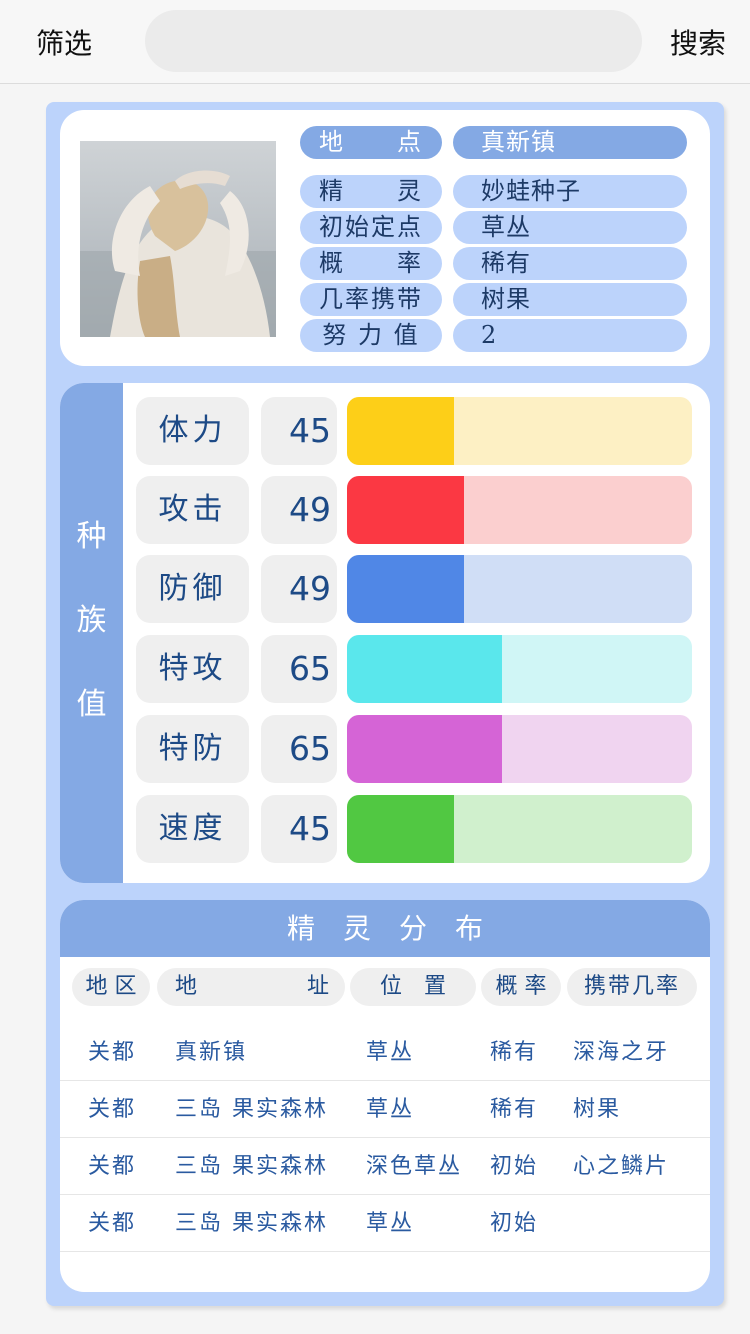  I want to click on cell-position: 深色草丛, so click(414, 1166).